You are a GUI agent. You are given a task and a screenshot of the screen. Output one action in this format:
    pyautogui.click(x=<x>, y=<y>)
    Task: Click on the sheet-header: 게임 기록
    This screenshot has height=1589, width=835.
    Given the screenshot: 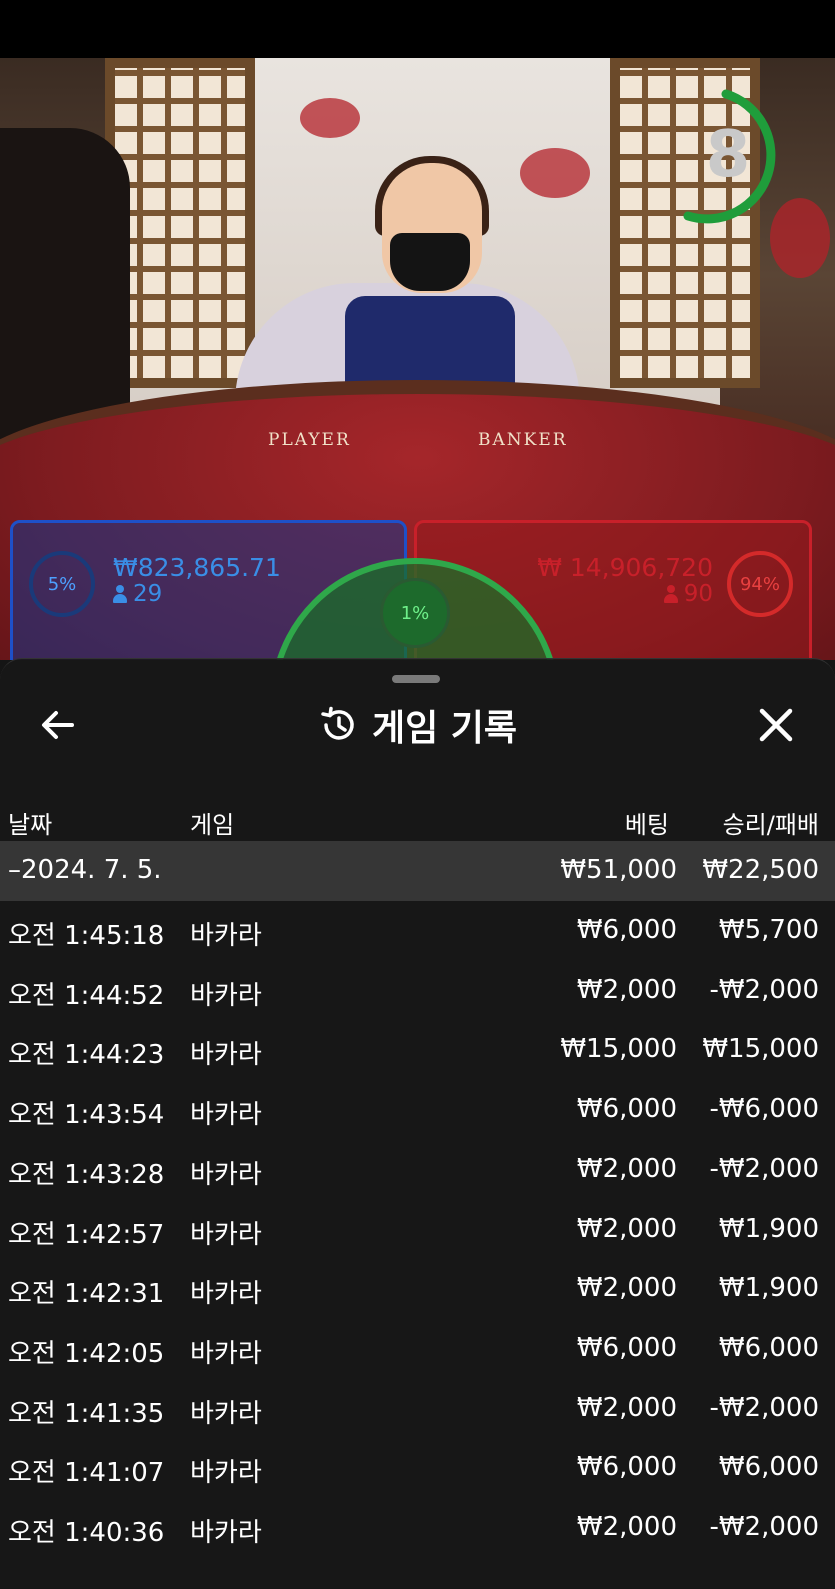 What is the action you would take?
    pyautogui.click(x=417, y=725)
    